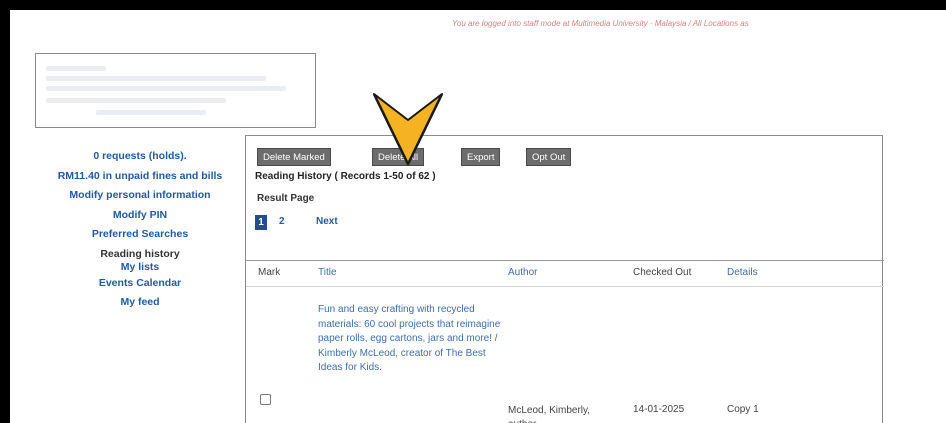 The image size is (946, 423). What do you see at coordinates (742, 272) in the screenshot?
I see `column-header-details: Details` at bounding box center [742, 272].